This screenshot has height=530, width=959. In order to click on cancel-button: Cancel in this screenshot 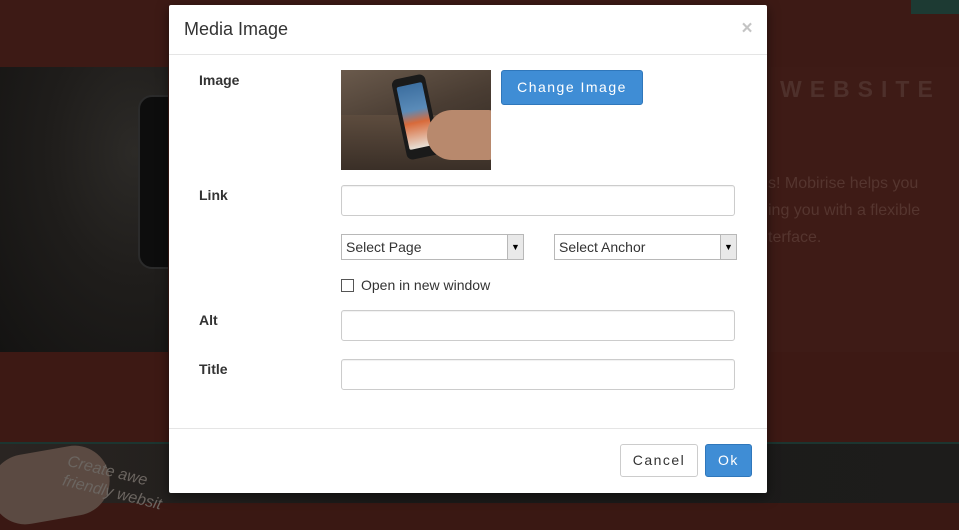, I will do `click(659, 460)`.